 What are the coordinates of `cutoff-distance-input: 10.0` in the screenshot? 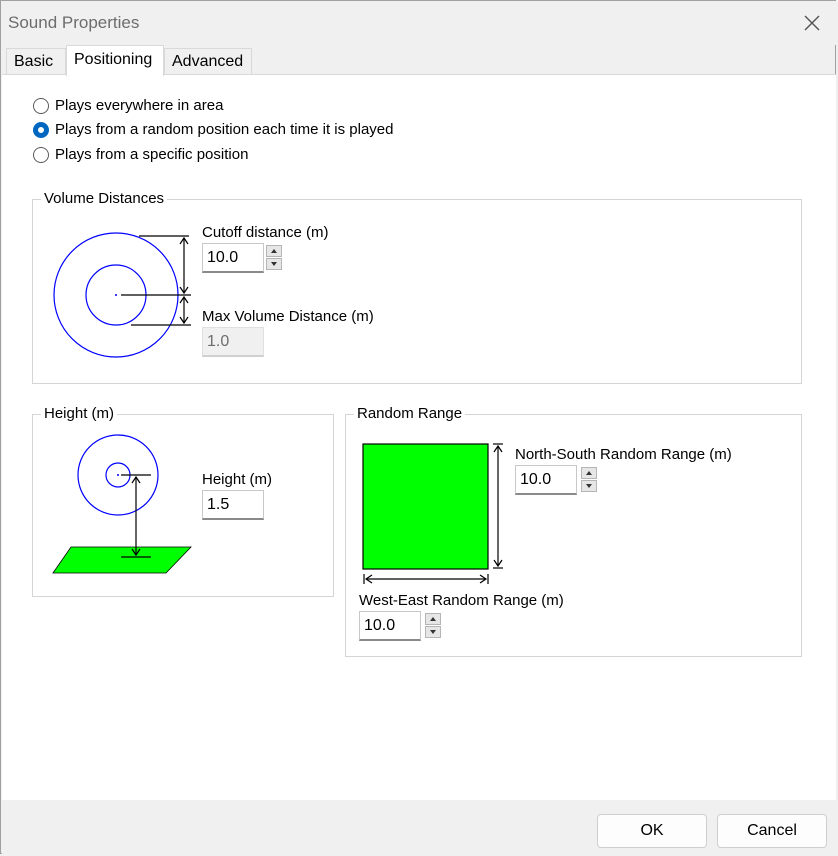 It's located at (233, 258).